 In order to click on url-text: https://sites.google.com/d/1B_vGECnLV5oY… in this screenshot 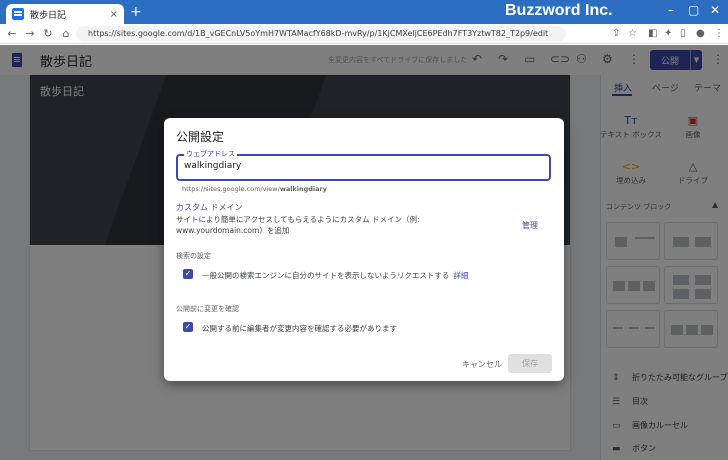, I will do `click(318, 33)`.